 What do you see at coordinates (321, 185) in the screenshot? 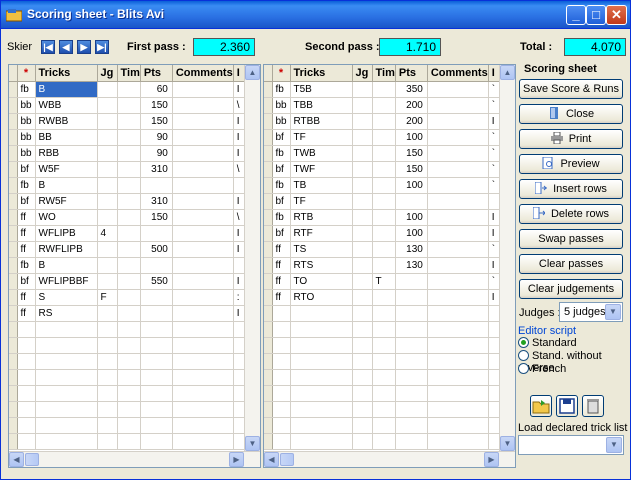
I see `cell-tricks: TB` at bounding box center [321, 185].